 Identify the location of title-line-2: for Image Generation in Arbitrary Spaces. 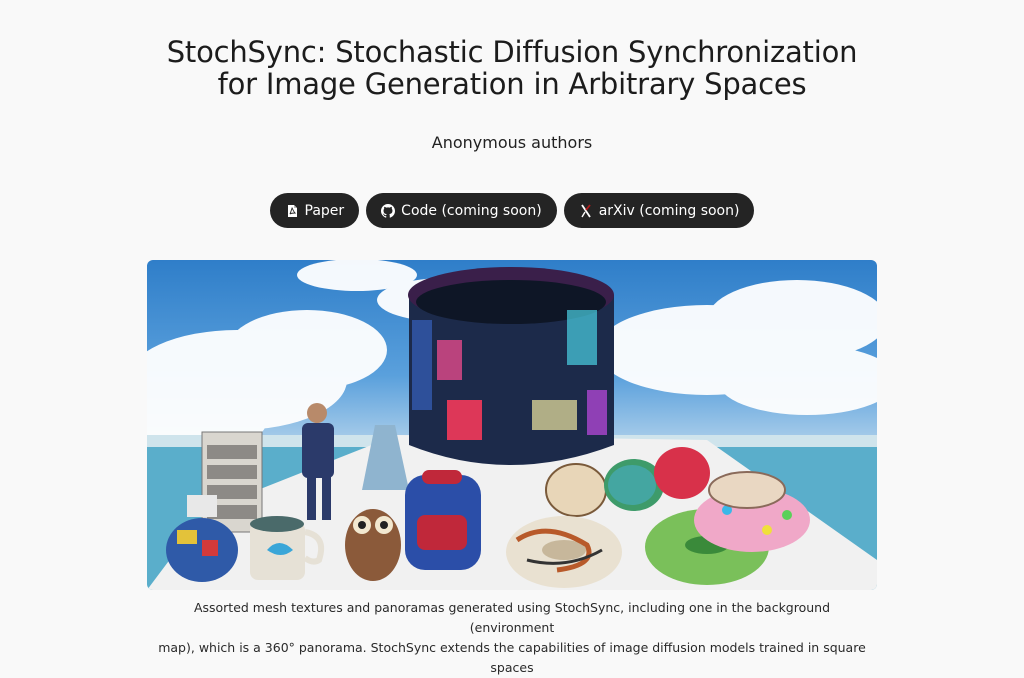
(512, 84).